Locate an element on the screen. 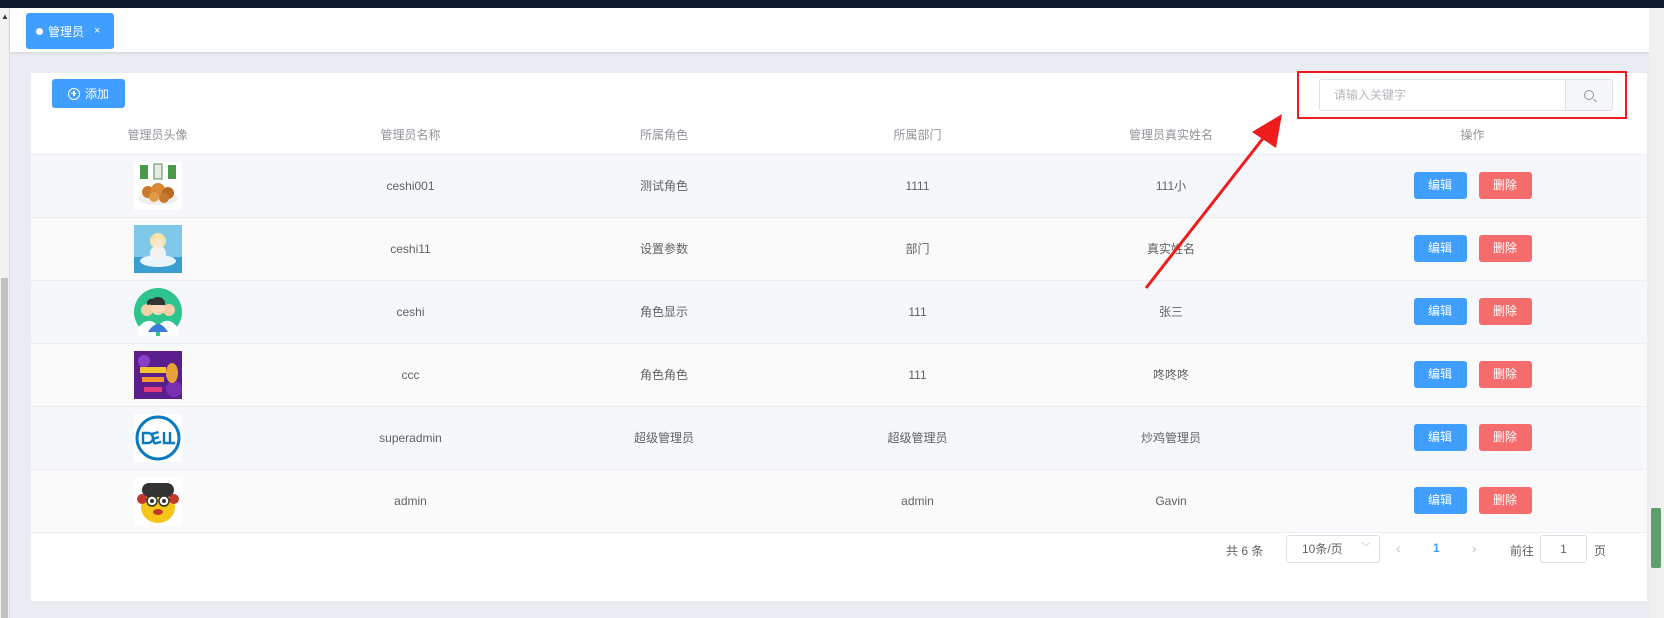 This screenshot has width=1664, height=618. cell-name: ccc is located at coordinates (410, 375).